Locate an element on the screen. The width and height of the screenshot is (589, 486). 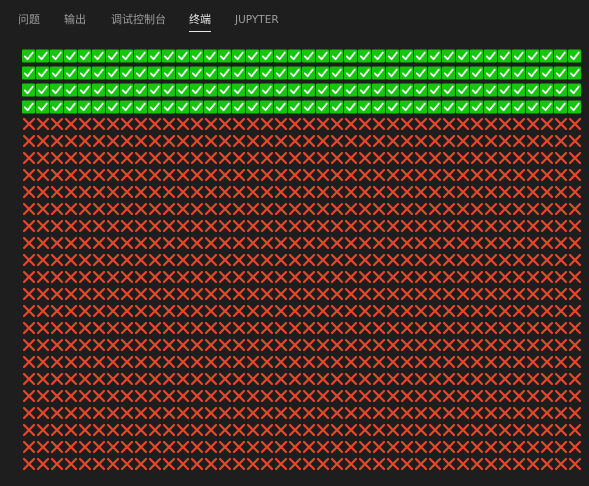
tab-jupyter: JUPYTER is located at coordinates (257, 22).